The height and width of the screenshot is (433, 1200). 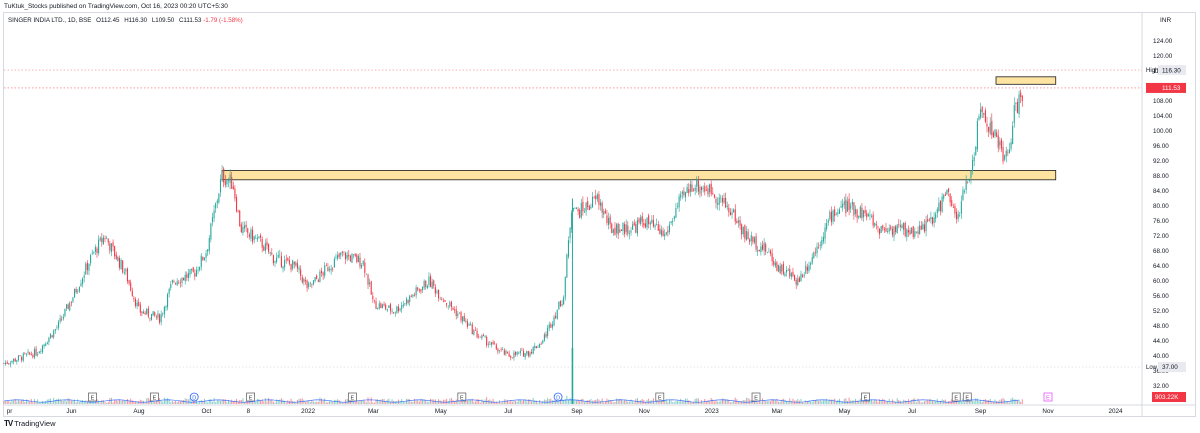 What do you see at coordinates (1161, 356) in the screenshot?
I see `y-tick-label: 40.00` at bounding box center [1161, 356].